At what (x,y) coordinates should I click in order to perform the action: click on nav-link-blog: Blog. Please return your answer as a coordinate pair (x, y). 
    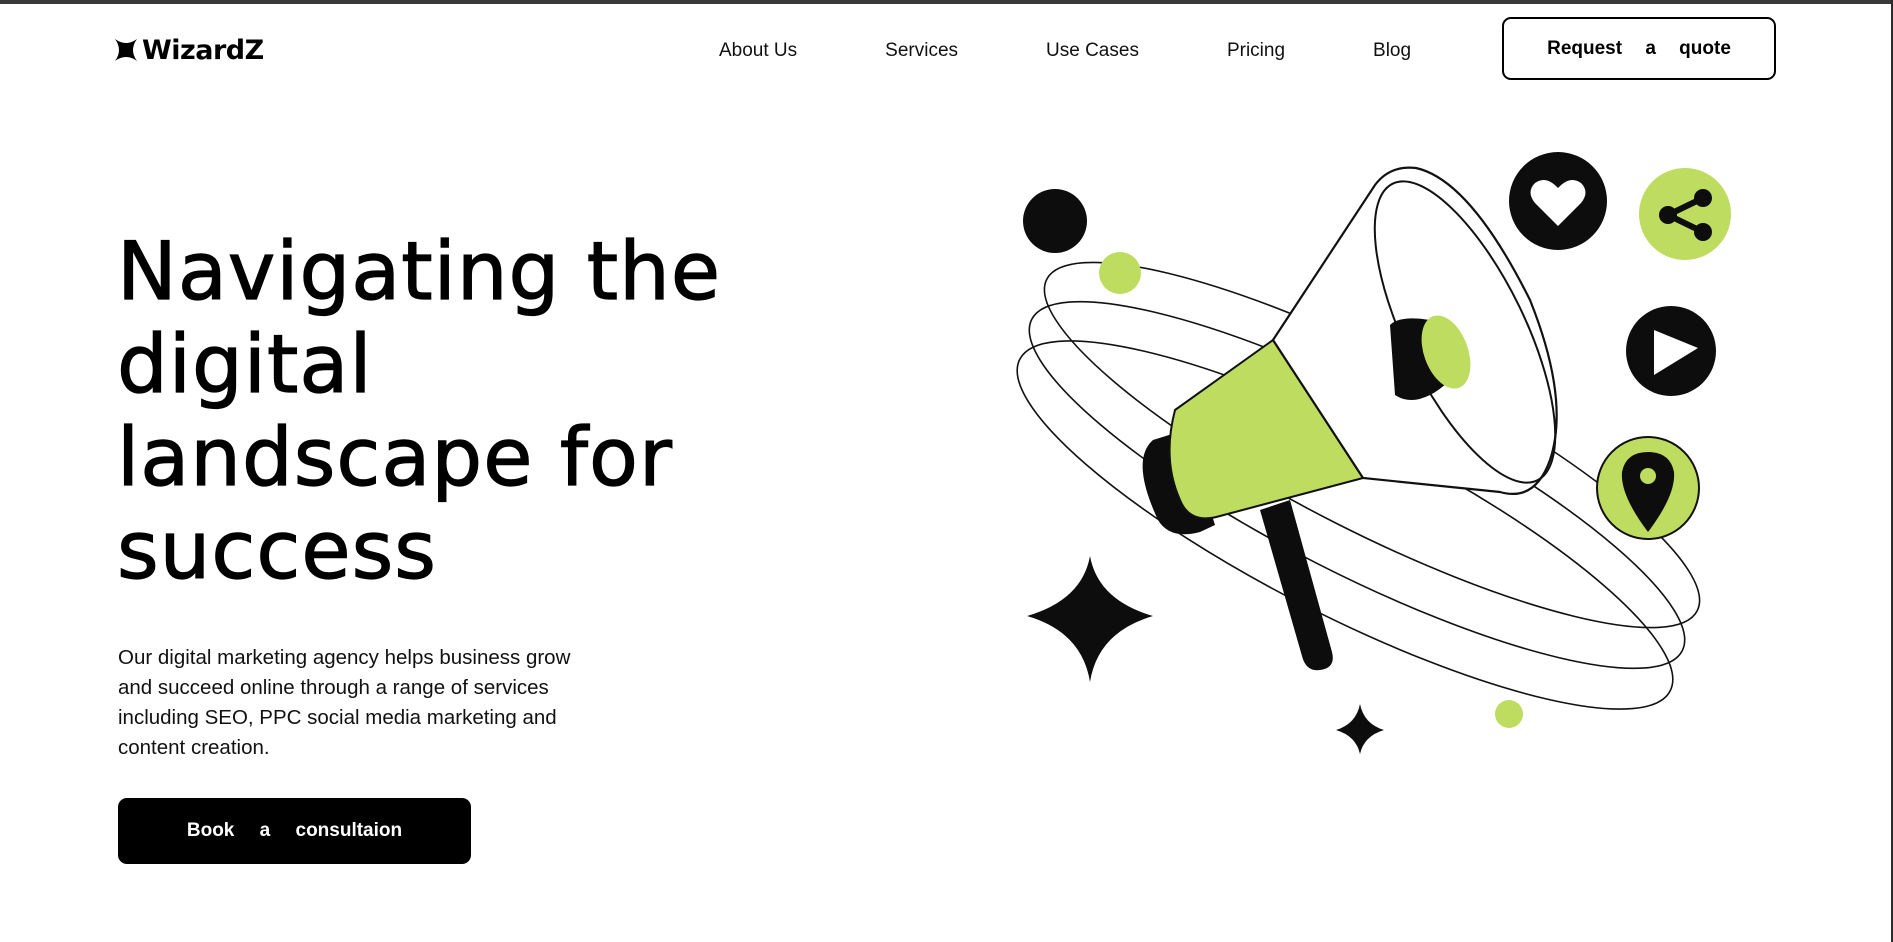
    Looking at the image, I should click on (1392, 51).